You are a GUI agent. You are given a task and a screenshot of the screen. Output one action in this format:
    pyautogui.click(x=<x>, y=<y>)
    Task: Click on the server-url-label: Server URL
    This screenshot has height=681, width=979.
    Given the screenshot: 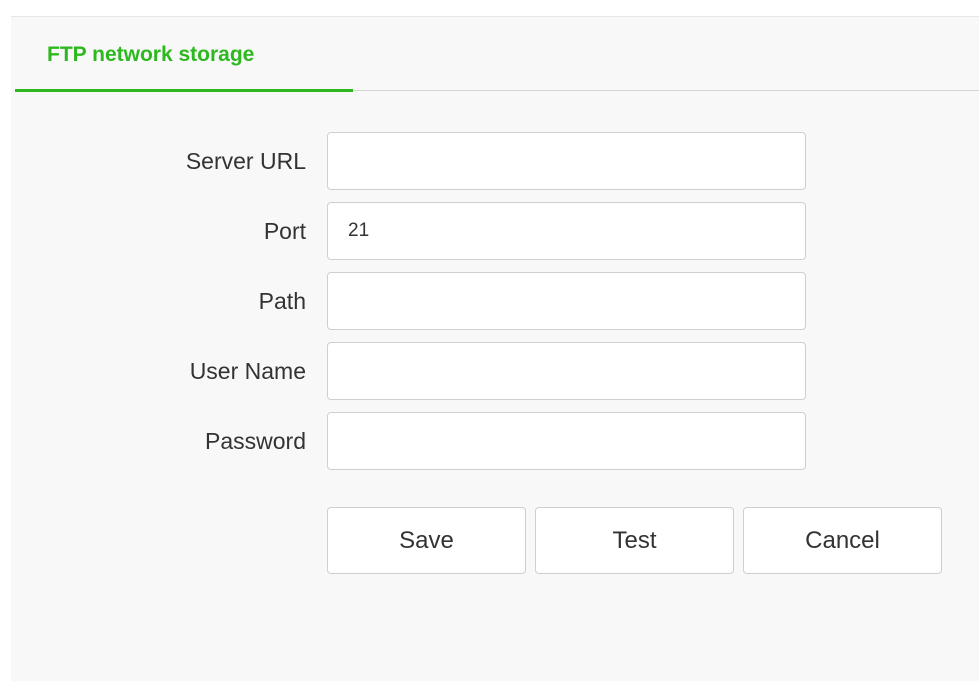 What is the action you would take?
    pyautogui.click(x=245, y=161)
    